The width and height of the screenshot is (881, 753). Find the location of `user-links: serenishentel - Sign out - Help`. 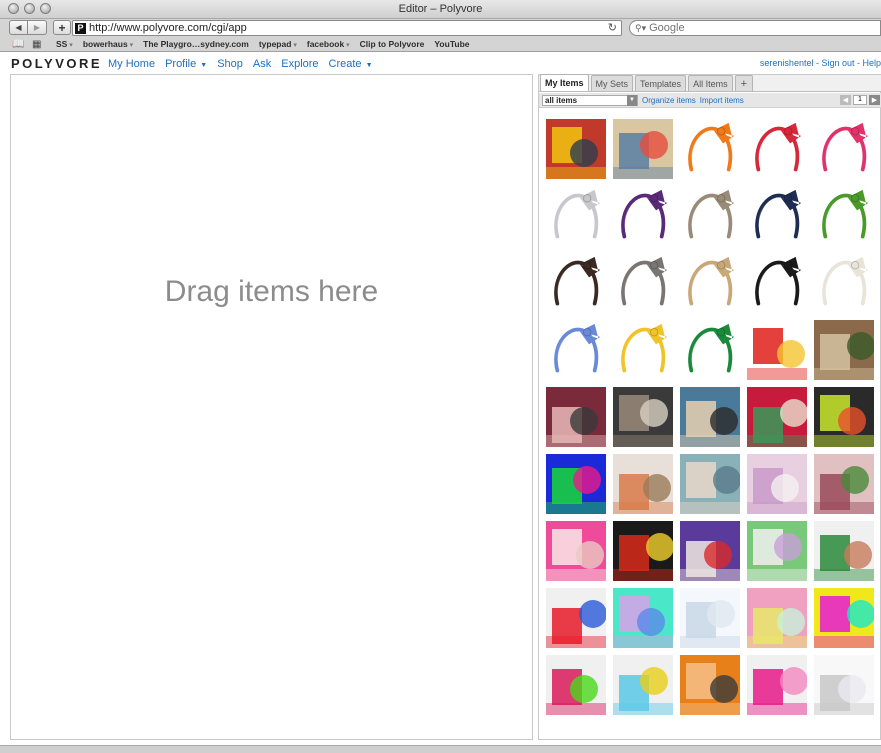

user-links: serenishentel - Sign out - Help is located at coordinates (820, 63).